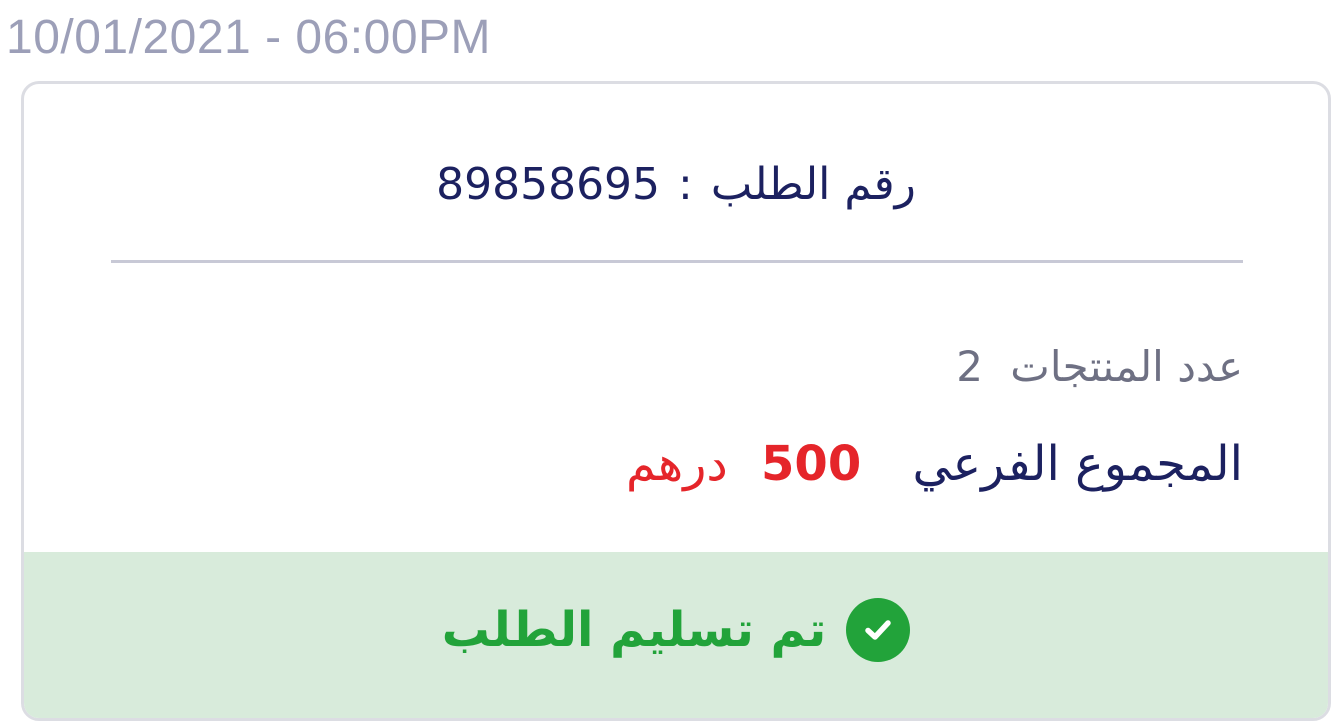  I want to click on card-divider, so click(677, 261).